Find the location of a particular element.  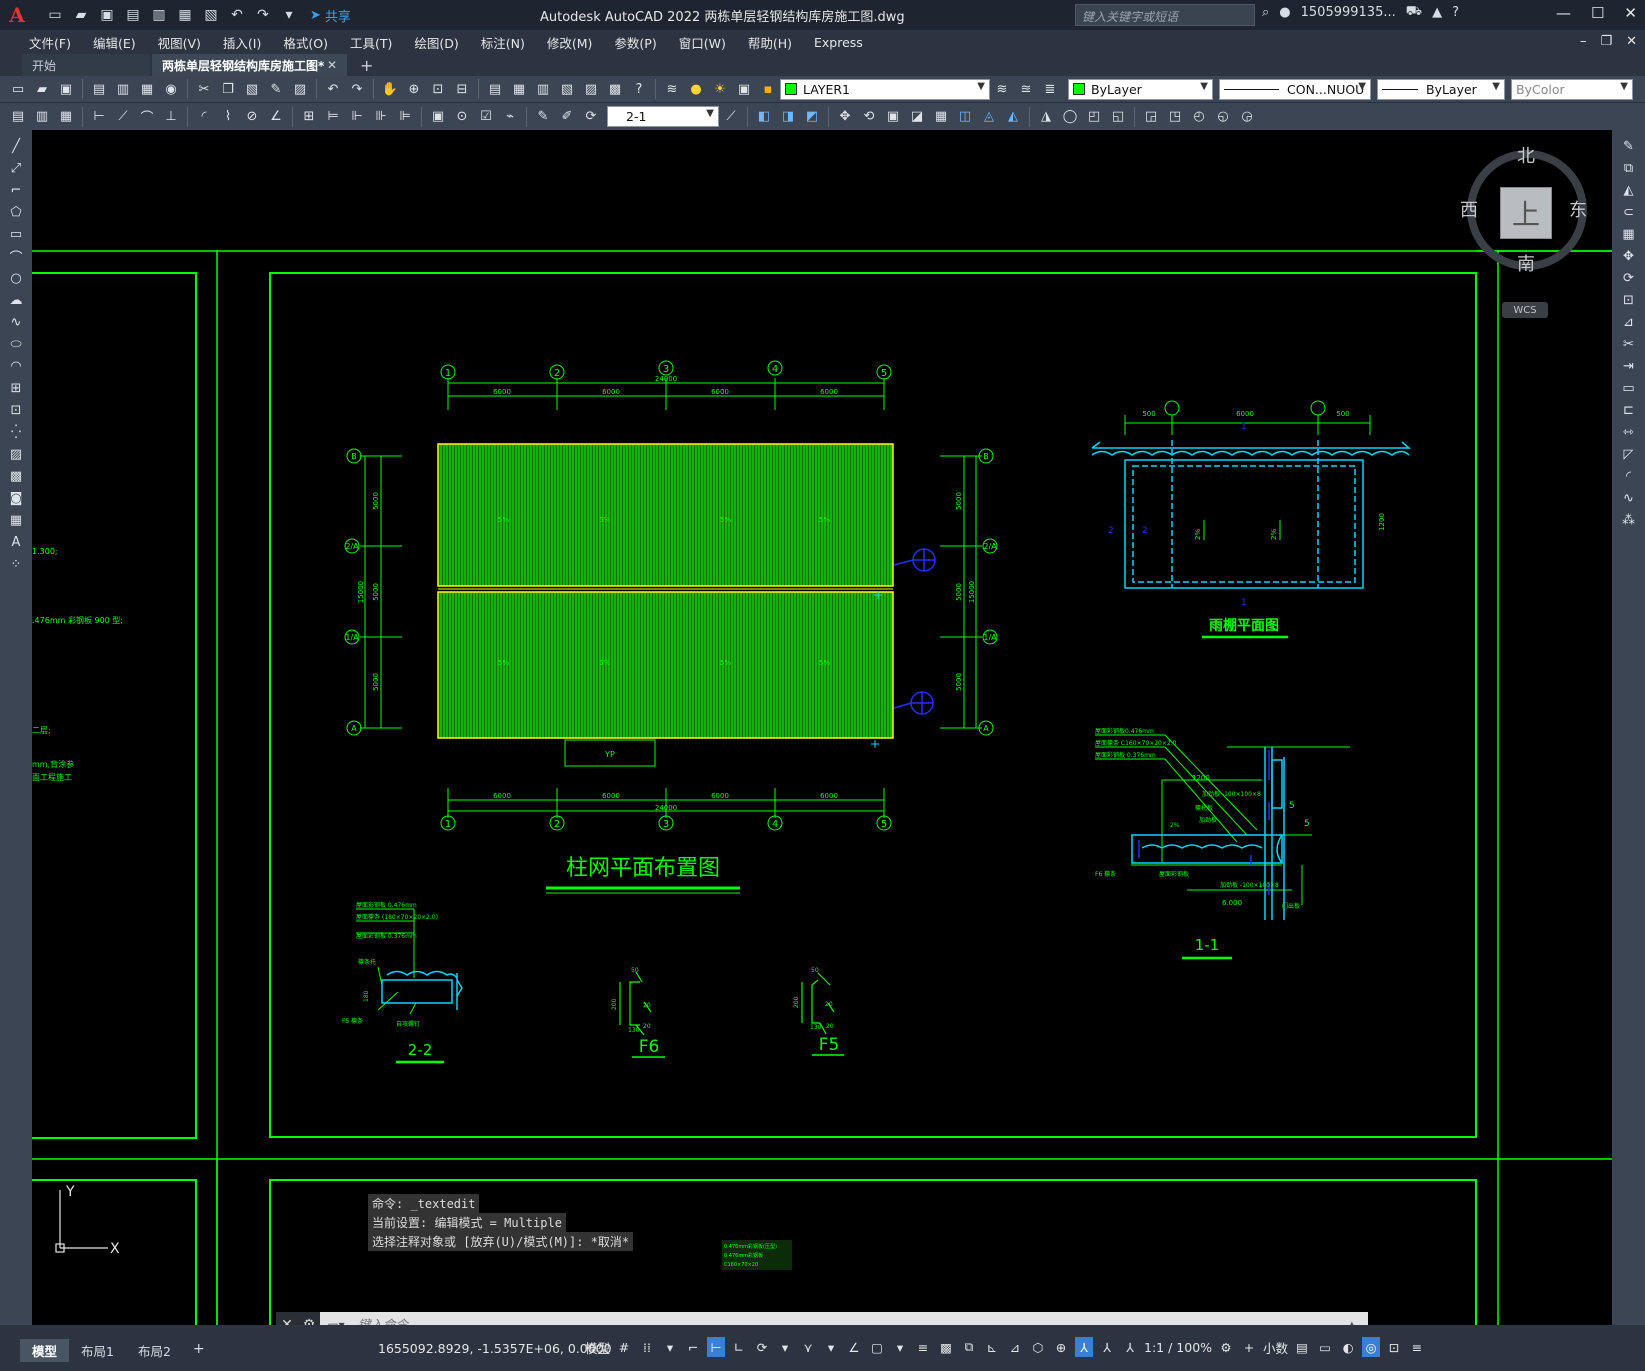

dim-arc-icon: ⌒ is located at coordinates (147, 117).